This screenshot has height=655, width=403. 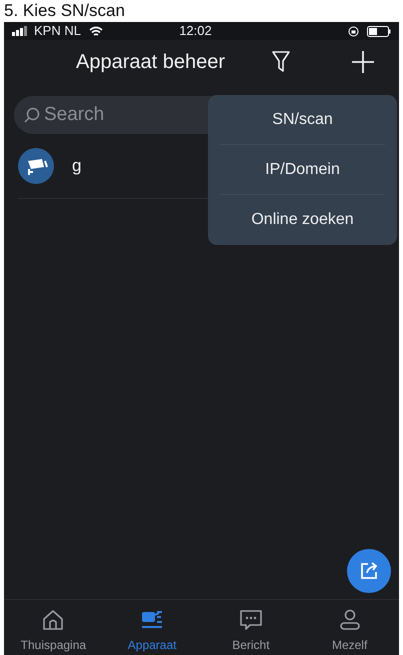 What do you see at coordinates (353, 31) in the screenshot?
I see `rotation-lock-icon` at bounding box center [353, 31].